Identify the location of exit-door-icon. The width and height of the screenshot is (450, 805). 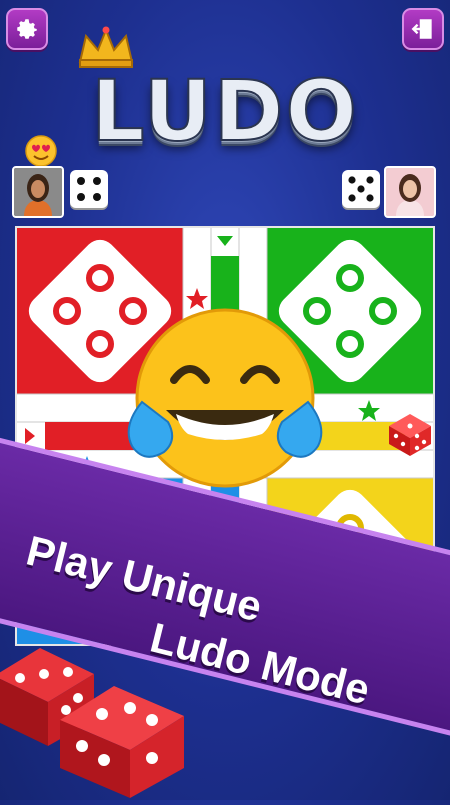
(421, 29).